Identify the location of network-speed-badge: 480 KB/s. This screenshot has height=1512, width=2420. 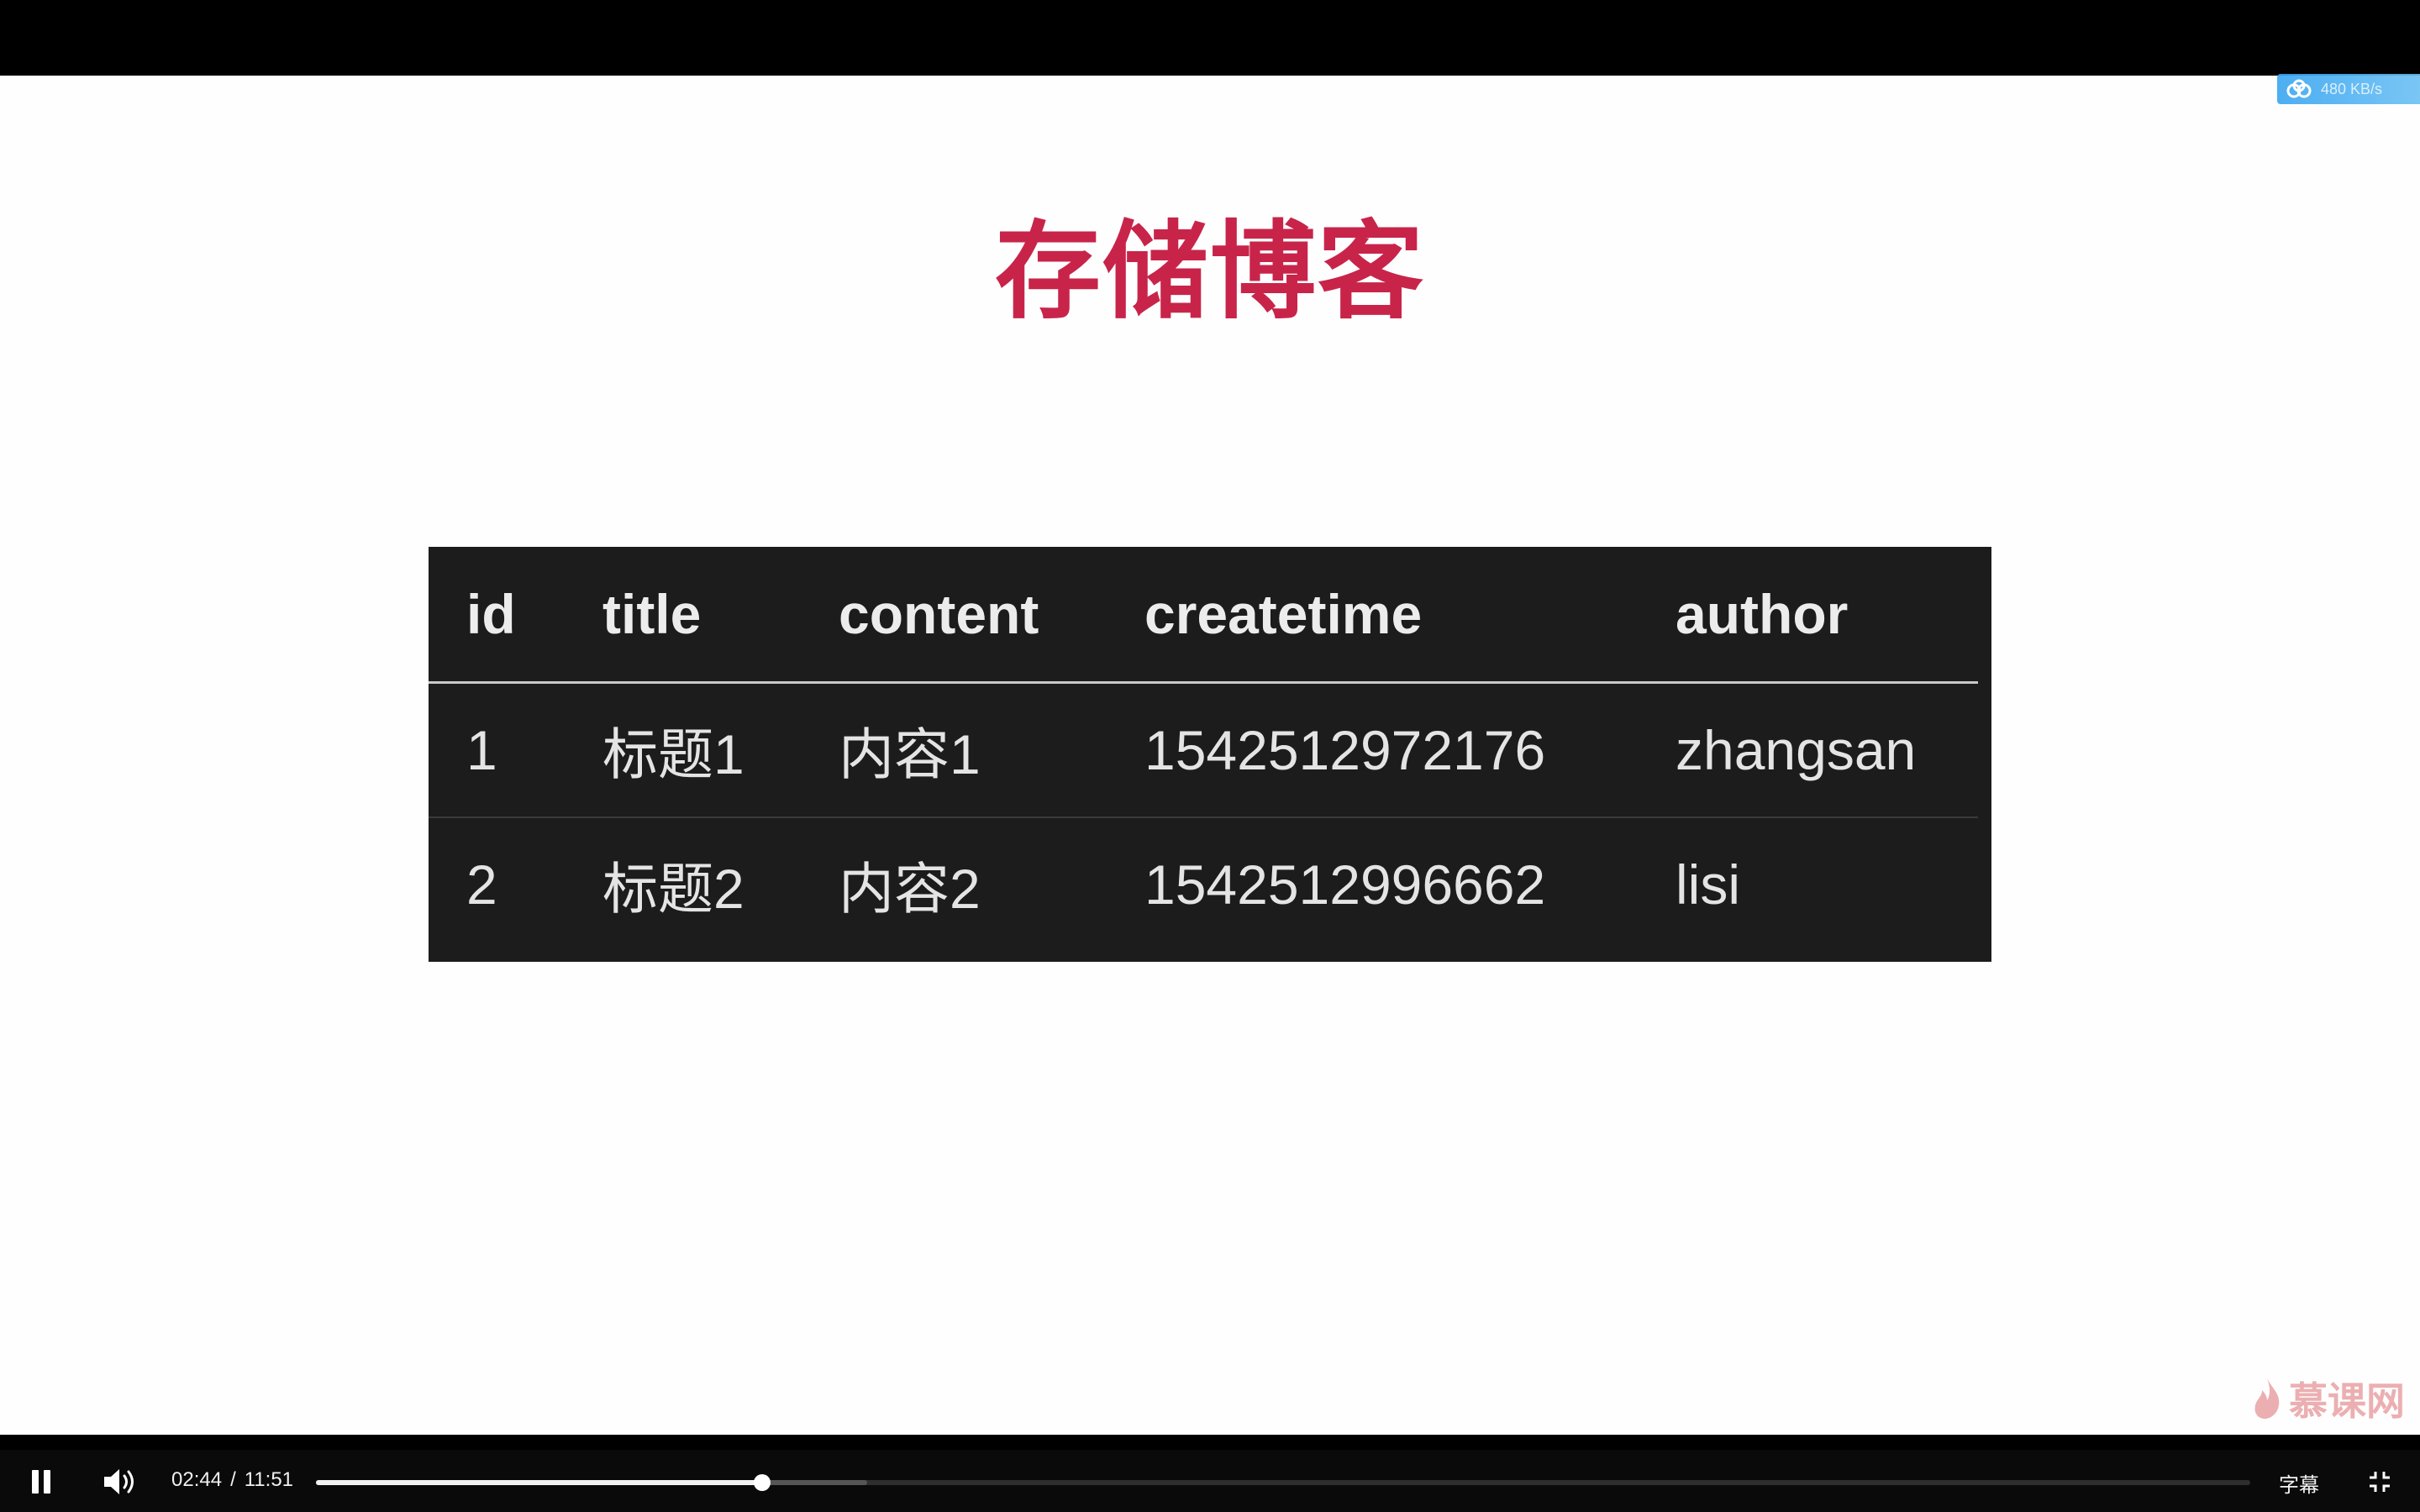
(2348, 89).